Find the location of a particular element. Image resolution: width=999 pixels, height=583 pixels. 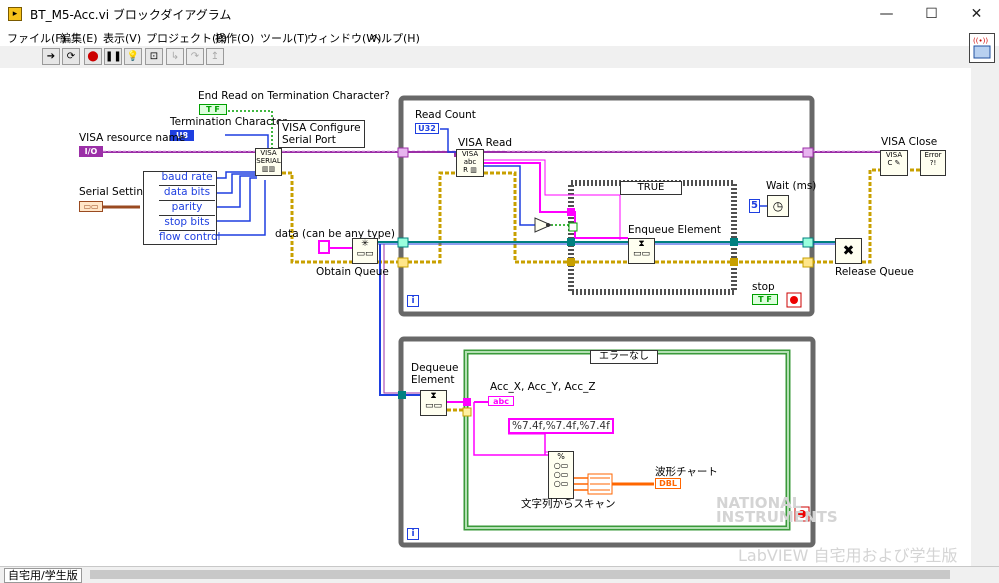

case-selector-no-error: エラーなし is located at coordinates (624, 357).